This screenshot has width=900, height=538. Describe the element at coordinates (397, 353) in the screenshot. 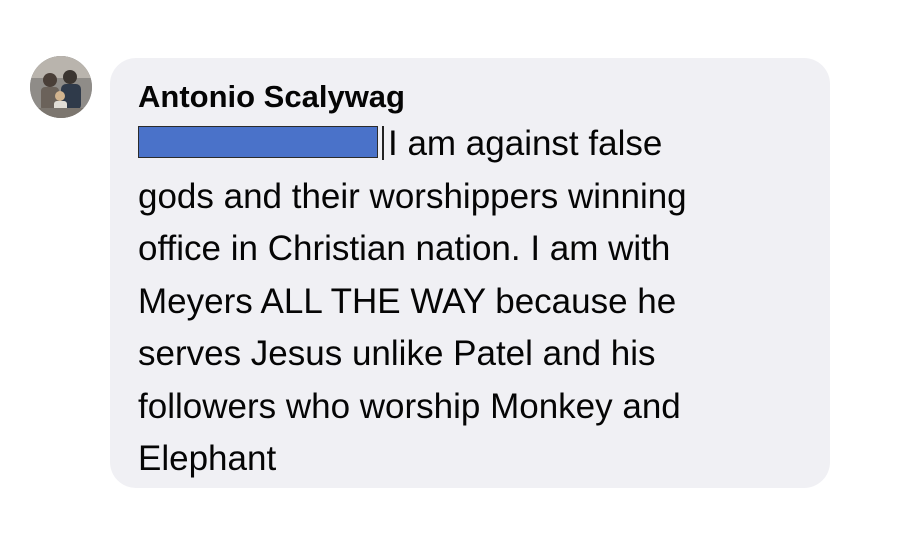

I see `comment-line-5: serves Jesus unlike Patel and his` at that location.